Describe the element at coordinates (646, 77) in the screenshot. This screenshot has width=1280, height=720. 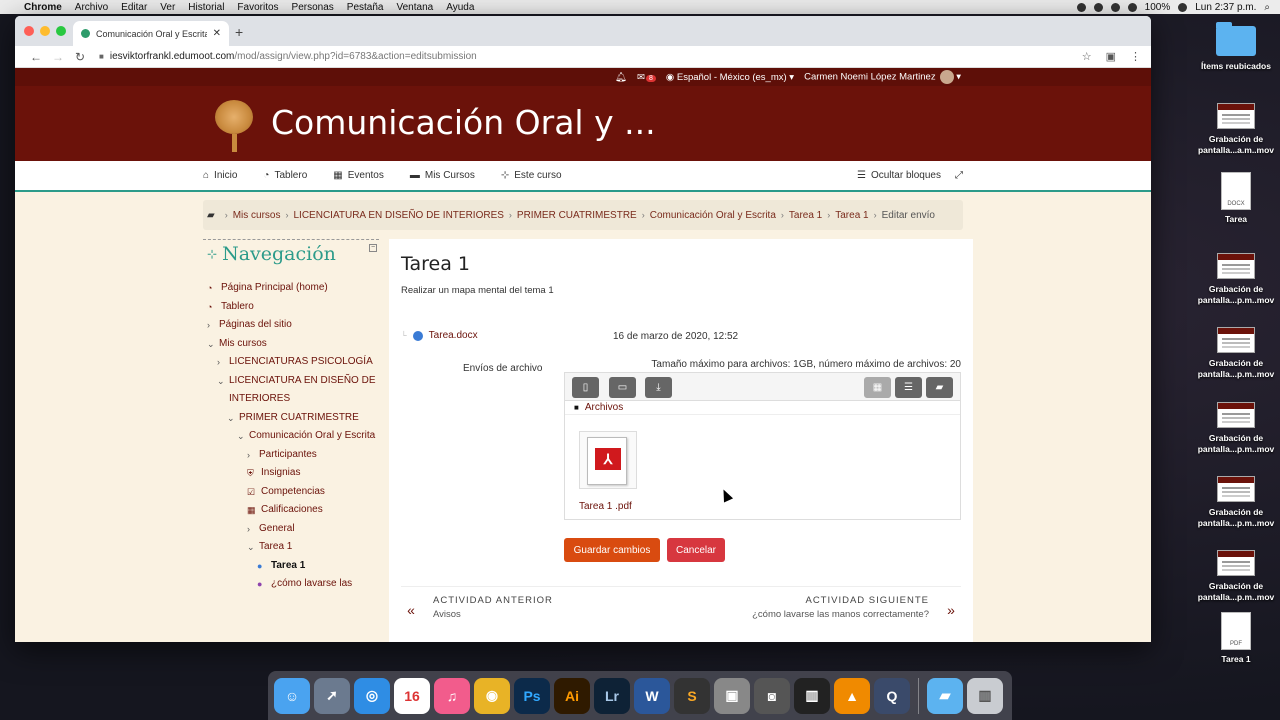
I see `messages-icon: ✉ 8` at that location.